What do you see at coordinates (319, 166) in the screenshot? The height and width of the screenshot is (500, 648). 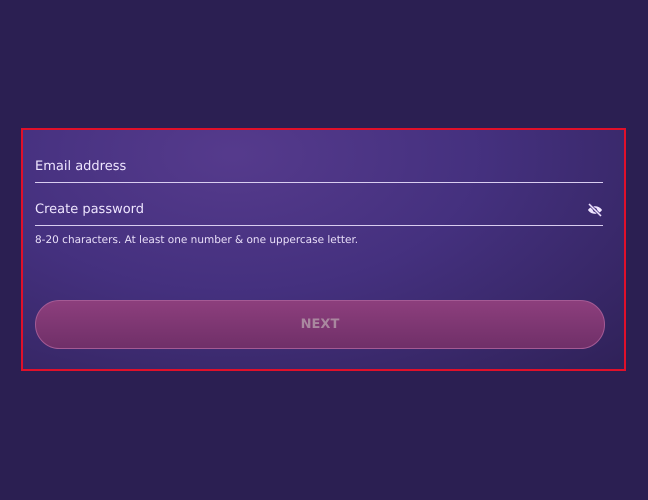 I see `email-field: Email address` at bounding box center [319, 166].